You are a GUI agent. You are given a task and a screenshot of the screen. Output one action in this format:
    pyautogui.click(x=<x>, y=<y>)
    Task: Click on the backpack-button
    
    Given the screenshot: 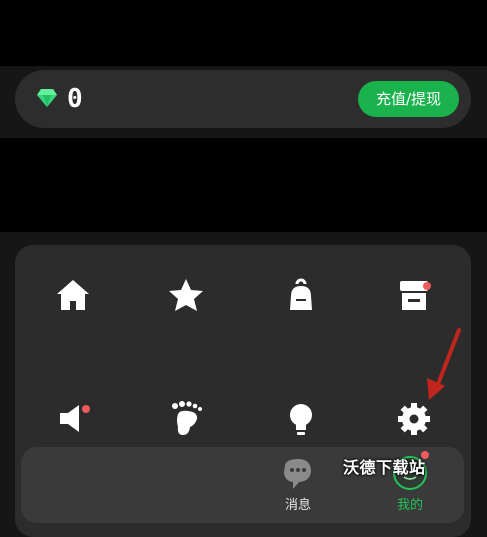 What is the action you would take?
    pyautogui.click(x=301, y=296)
    